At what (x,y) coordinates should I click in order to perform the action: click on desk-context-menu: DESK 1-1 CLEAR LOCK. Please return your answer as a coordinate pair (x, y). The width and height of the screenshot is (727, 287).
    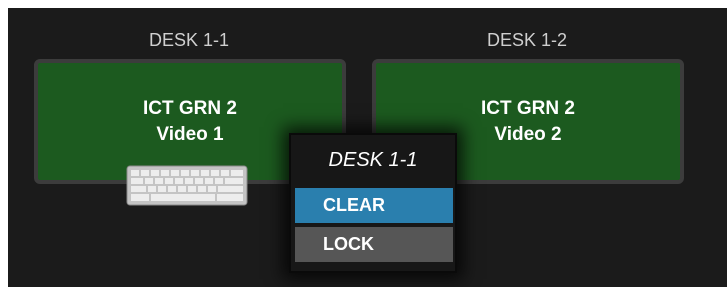
    Looking at the image, I should click on (373, 203).